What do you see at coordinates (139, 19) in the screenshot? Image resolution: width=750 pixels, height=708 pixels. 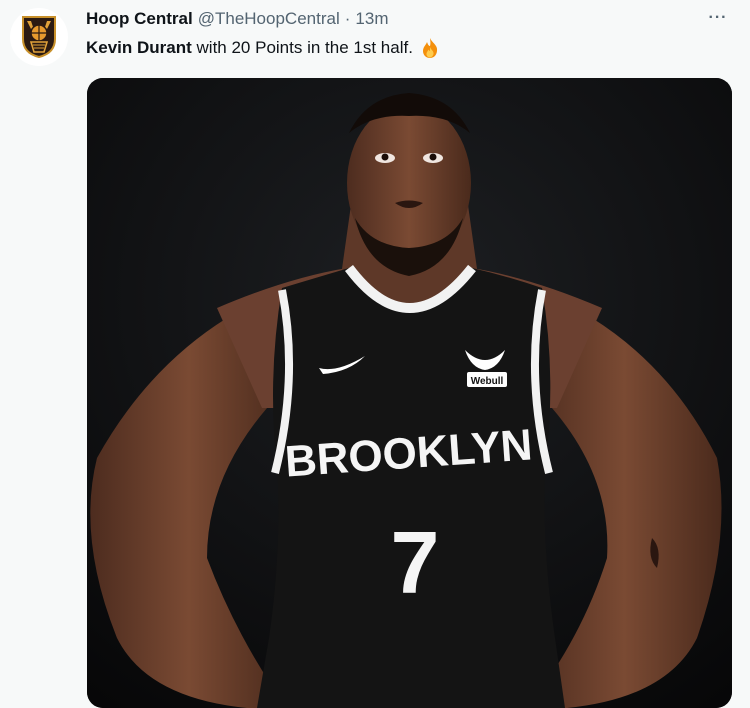 I see `display-name: Hoop Central` at bounding box center [139, 19].